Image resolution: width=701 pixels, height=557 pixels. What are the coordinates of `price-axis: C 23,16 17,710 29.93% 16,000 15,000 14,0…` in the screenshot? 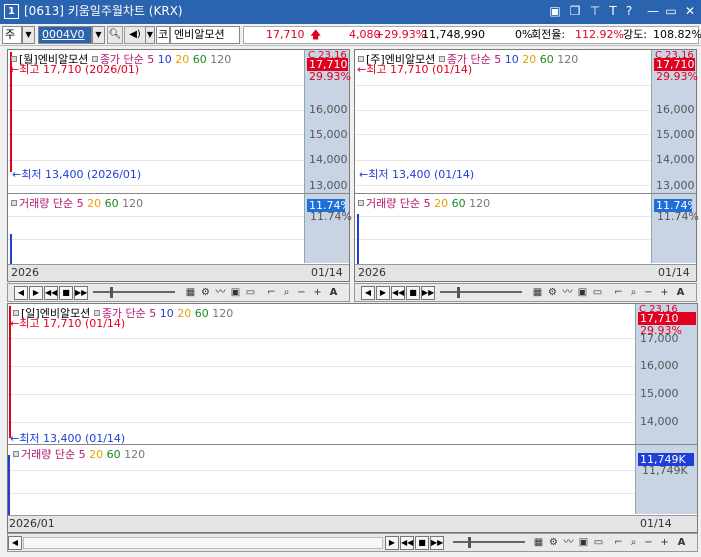 It's located at (327, 121).